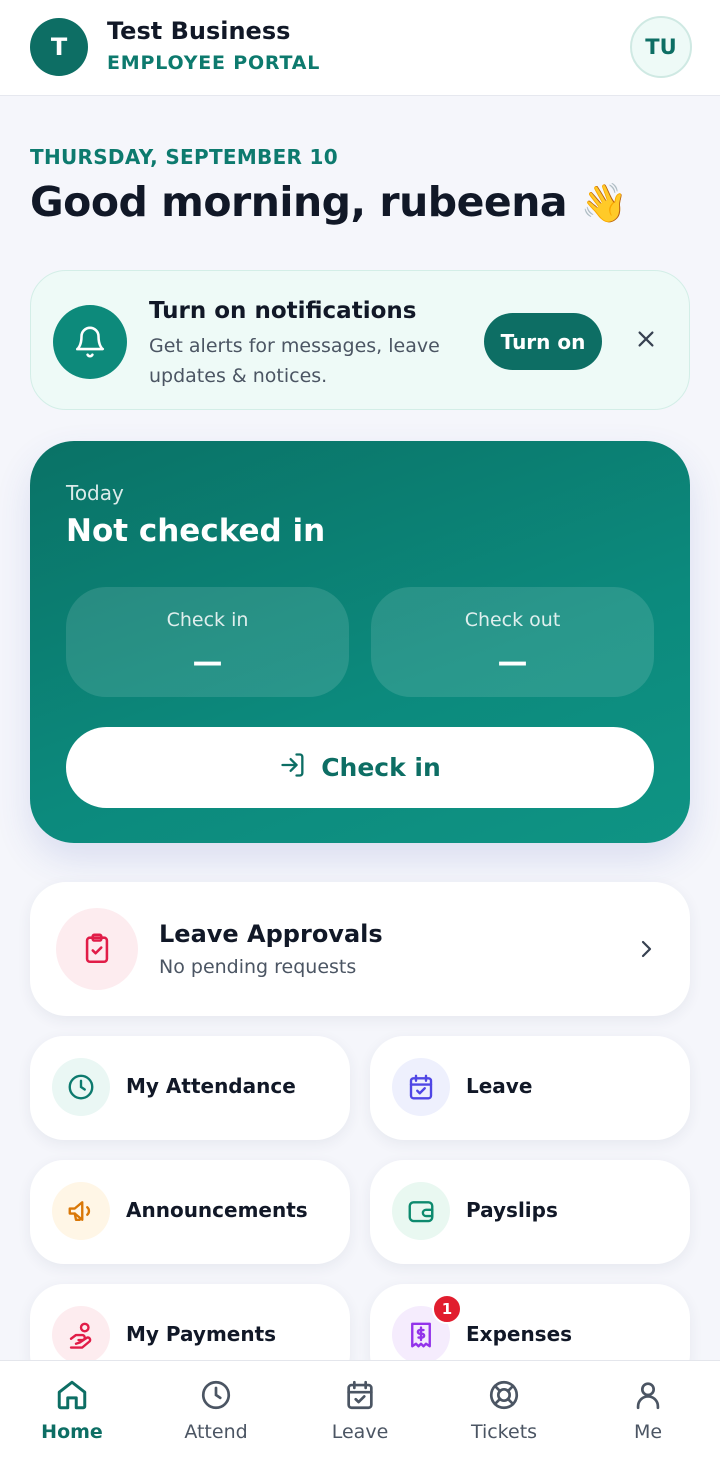 Image resolution: width=720 pixels, height=1461 pixels. I want to click on checkin-status: Not checked in, so click(196, 531).